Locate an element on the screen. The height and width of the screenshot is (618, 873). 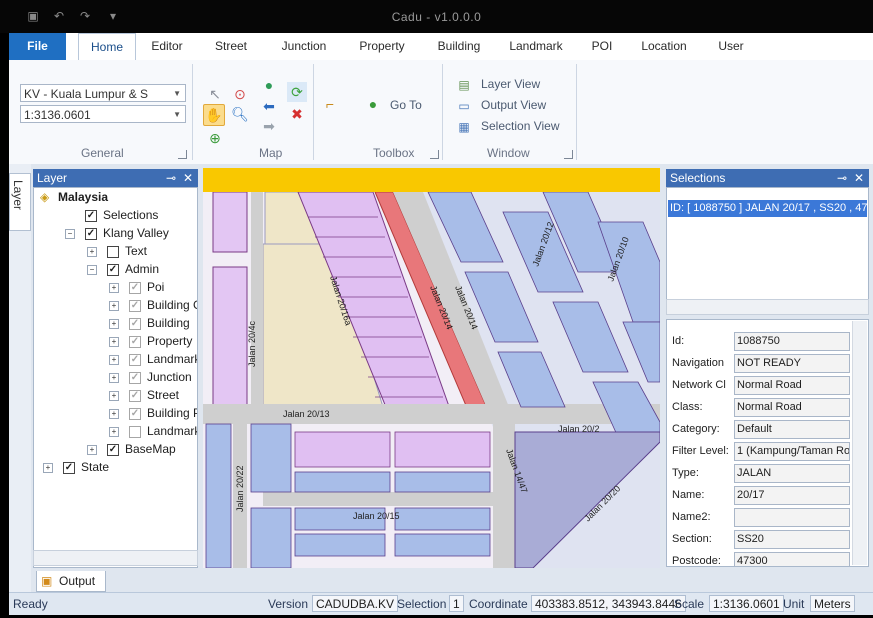
output-view-button: Output View is located at coordinates (513, 105).